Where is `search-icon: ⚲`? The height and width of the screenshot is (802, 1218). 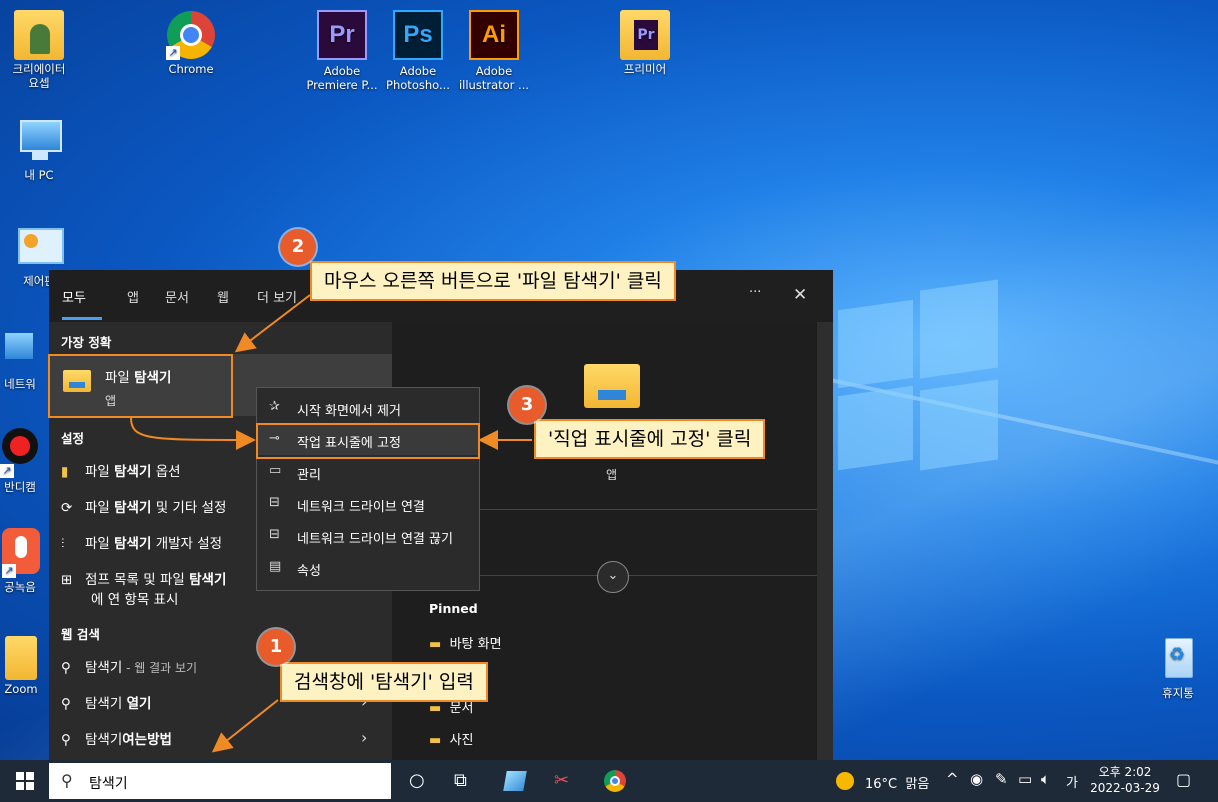
search-icon: ⚲ is located at coordinates (67, 780).